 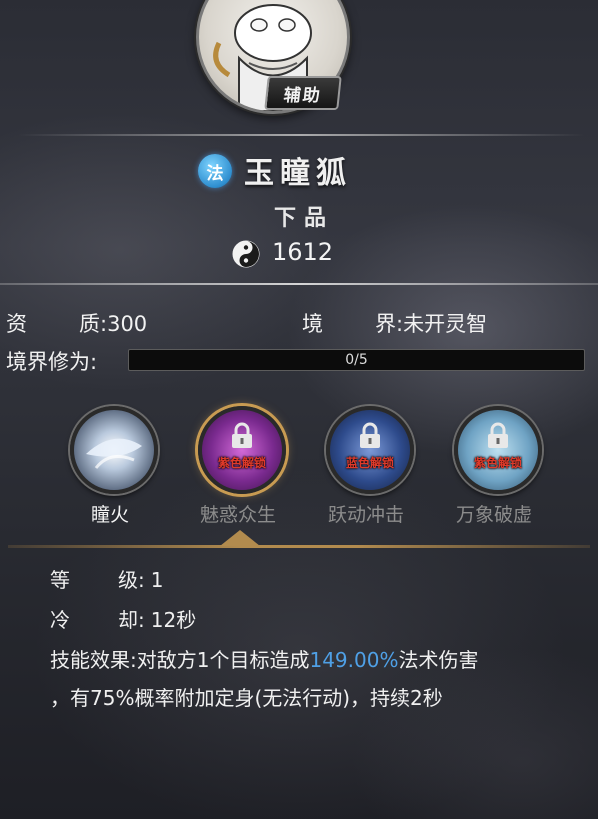 I want to click on eye-fire-icon, so click(x=114, y=450).